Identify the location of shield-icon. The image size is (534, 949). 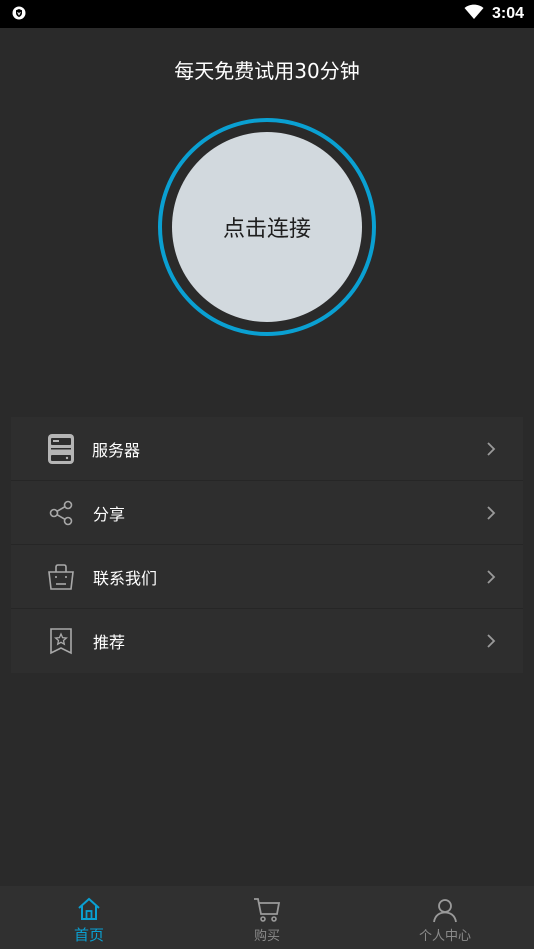
(19, 14).